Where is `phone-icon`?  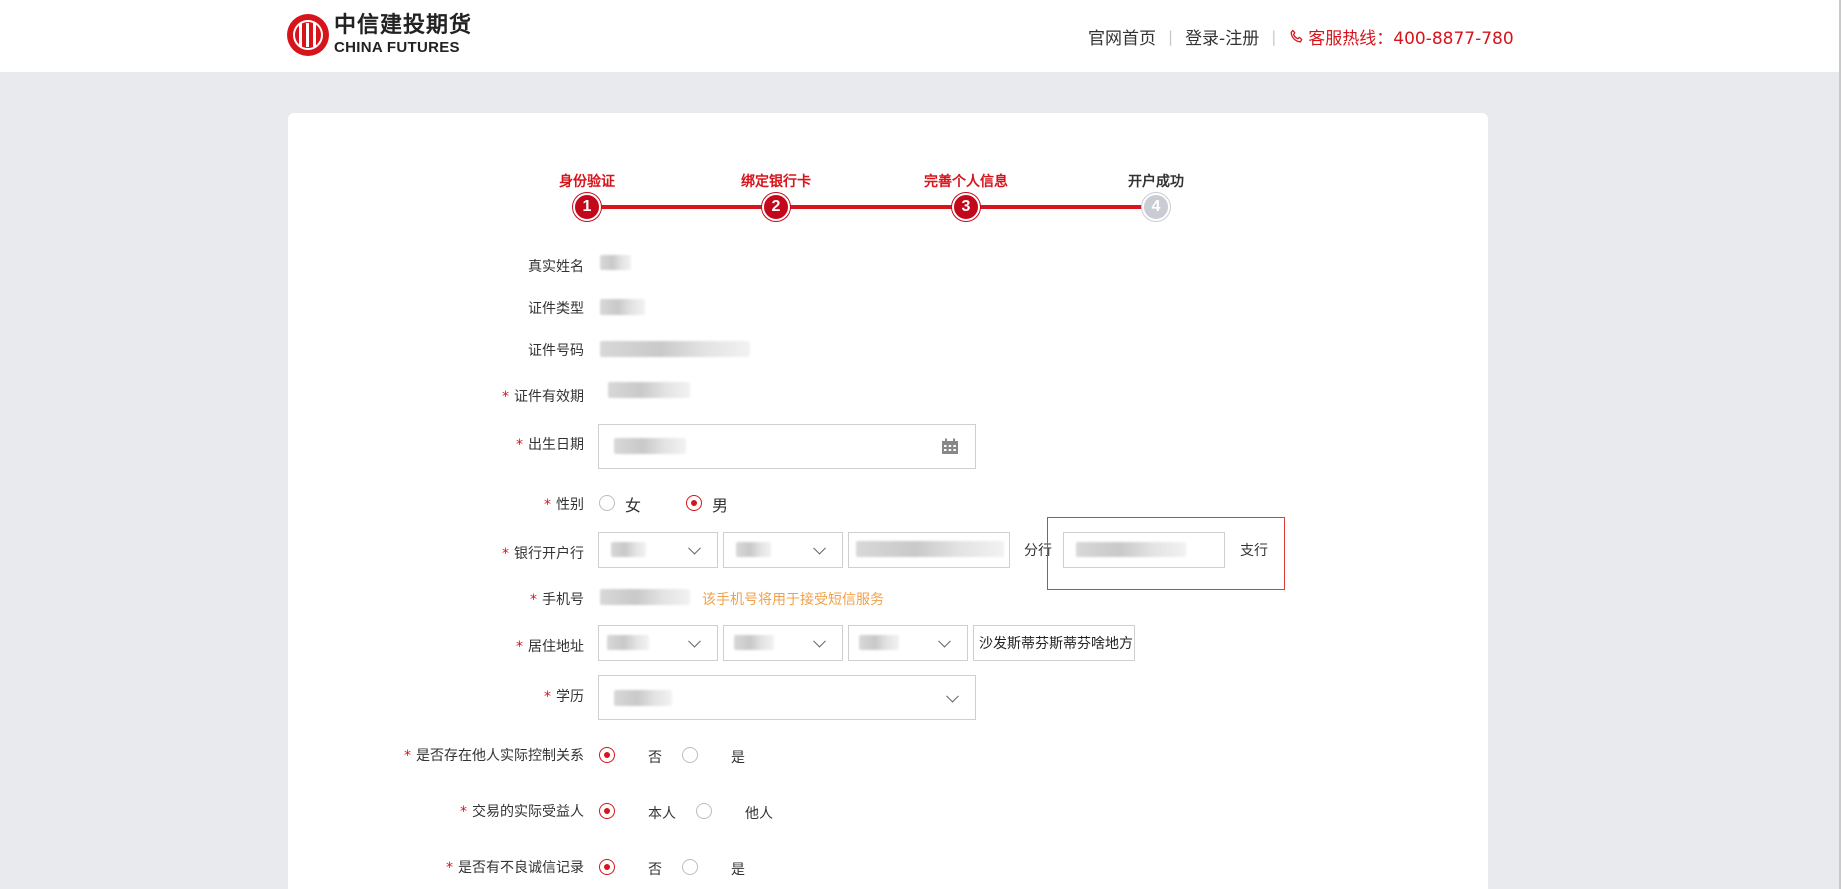
phone-icon is located at coordinates (1296, 36).